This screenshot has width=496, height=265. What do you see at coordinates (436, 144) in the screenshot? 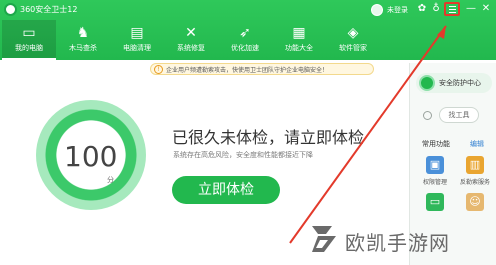
I see `common-features-label: 常用功能` at bounding box center [436, 144].